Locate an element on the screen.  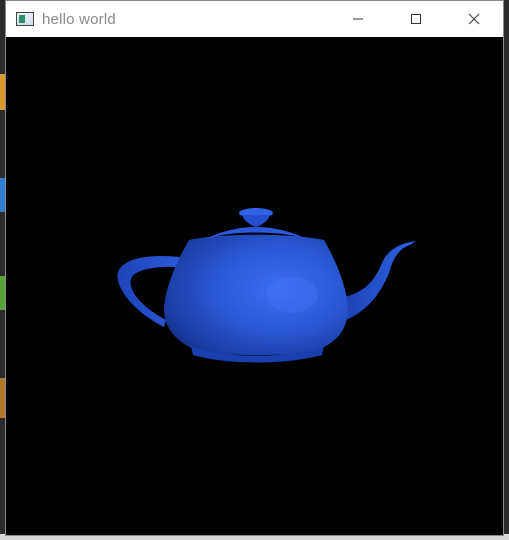
window-controls is located at coordinates (416, 19).